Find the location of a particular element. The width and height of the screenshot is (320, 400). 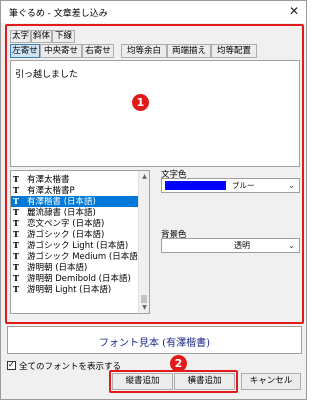

text-color-swatch is located at coordinates (195, 185).